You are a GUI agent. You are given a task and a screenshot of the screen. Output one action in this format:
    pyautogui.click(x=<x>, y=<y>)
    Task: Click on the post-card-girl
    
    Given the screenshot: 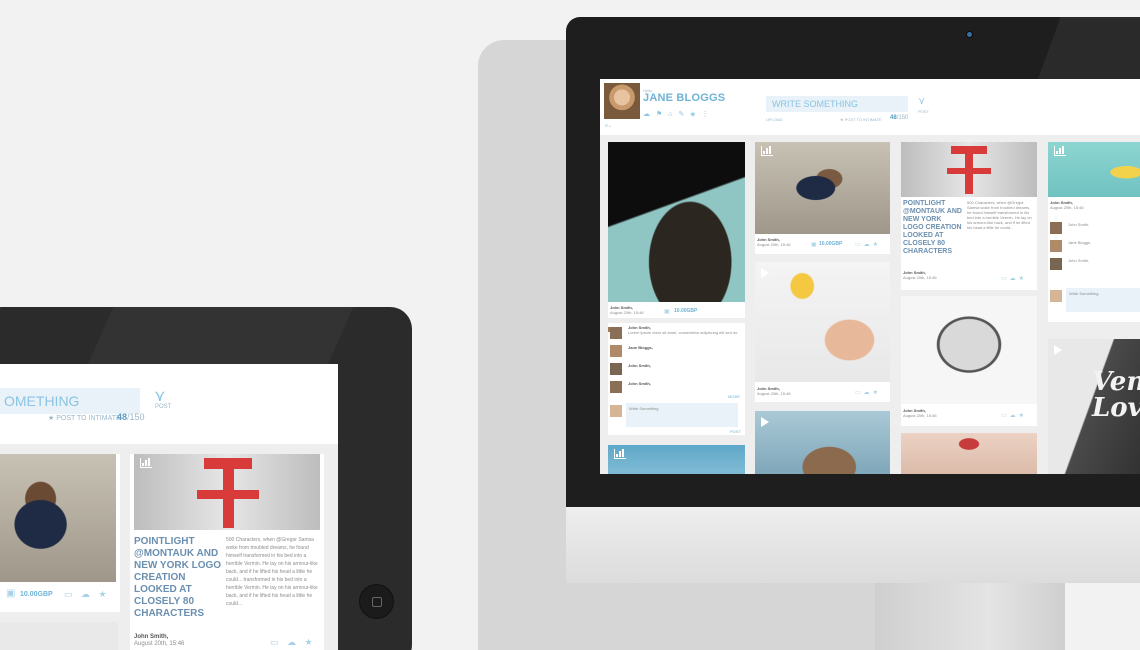 What is the action you would take?
    pyautogui.click(x=822, y=442)
    